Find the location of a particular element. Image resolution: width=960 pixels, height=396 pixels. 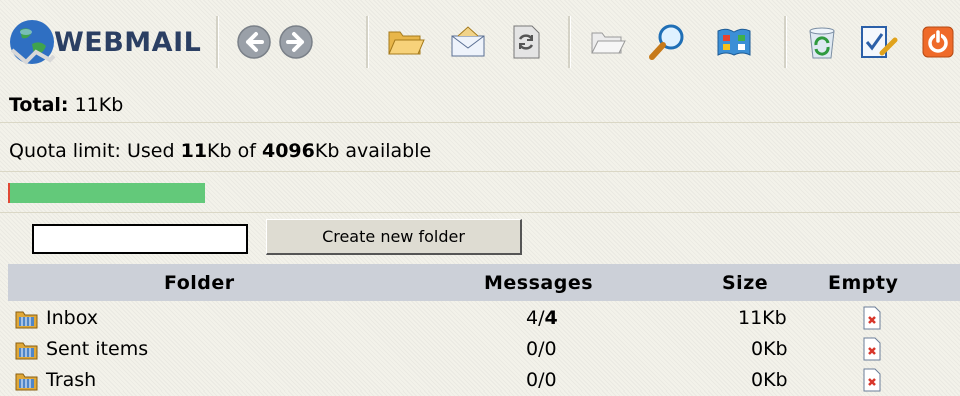

column-header-folder: Folder is located at coordinates (199, 283).